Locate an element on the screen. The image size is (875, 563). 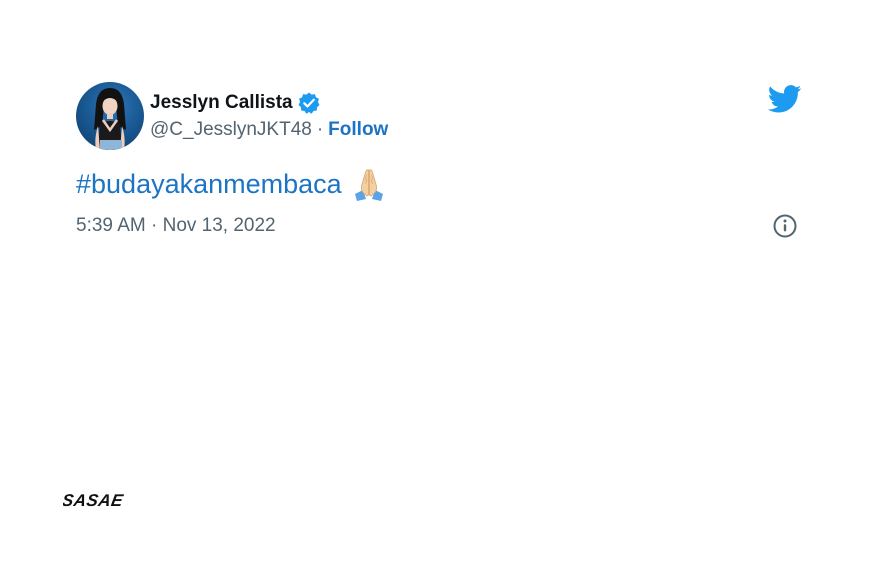
brand-logo-text: SASAE is located at coordinates (94, 500).